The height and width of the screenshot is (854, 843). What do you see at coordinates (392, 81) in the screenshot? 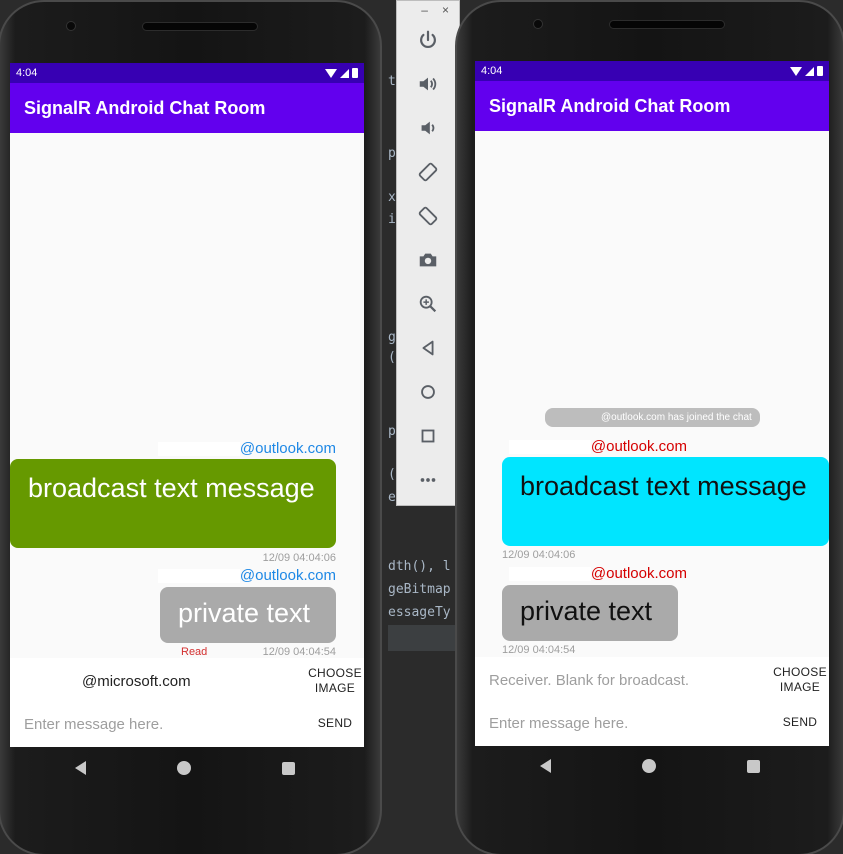
I see `code-line: t` at bounding box center [392, 81].